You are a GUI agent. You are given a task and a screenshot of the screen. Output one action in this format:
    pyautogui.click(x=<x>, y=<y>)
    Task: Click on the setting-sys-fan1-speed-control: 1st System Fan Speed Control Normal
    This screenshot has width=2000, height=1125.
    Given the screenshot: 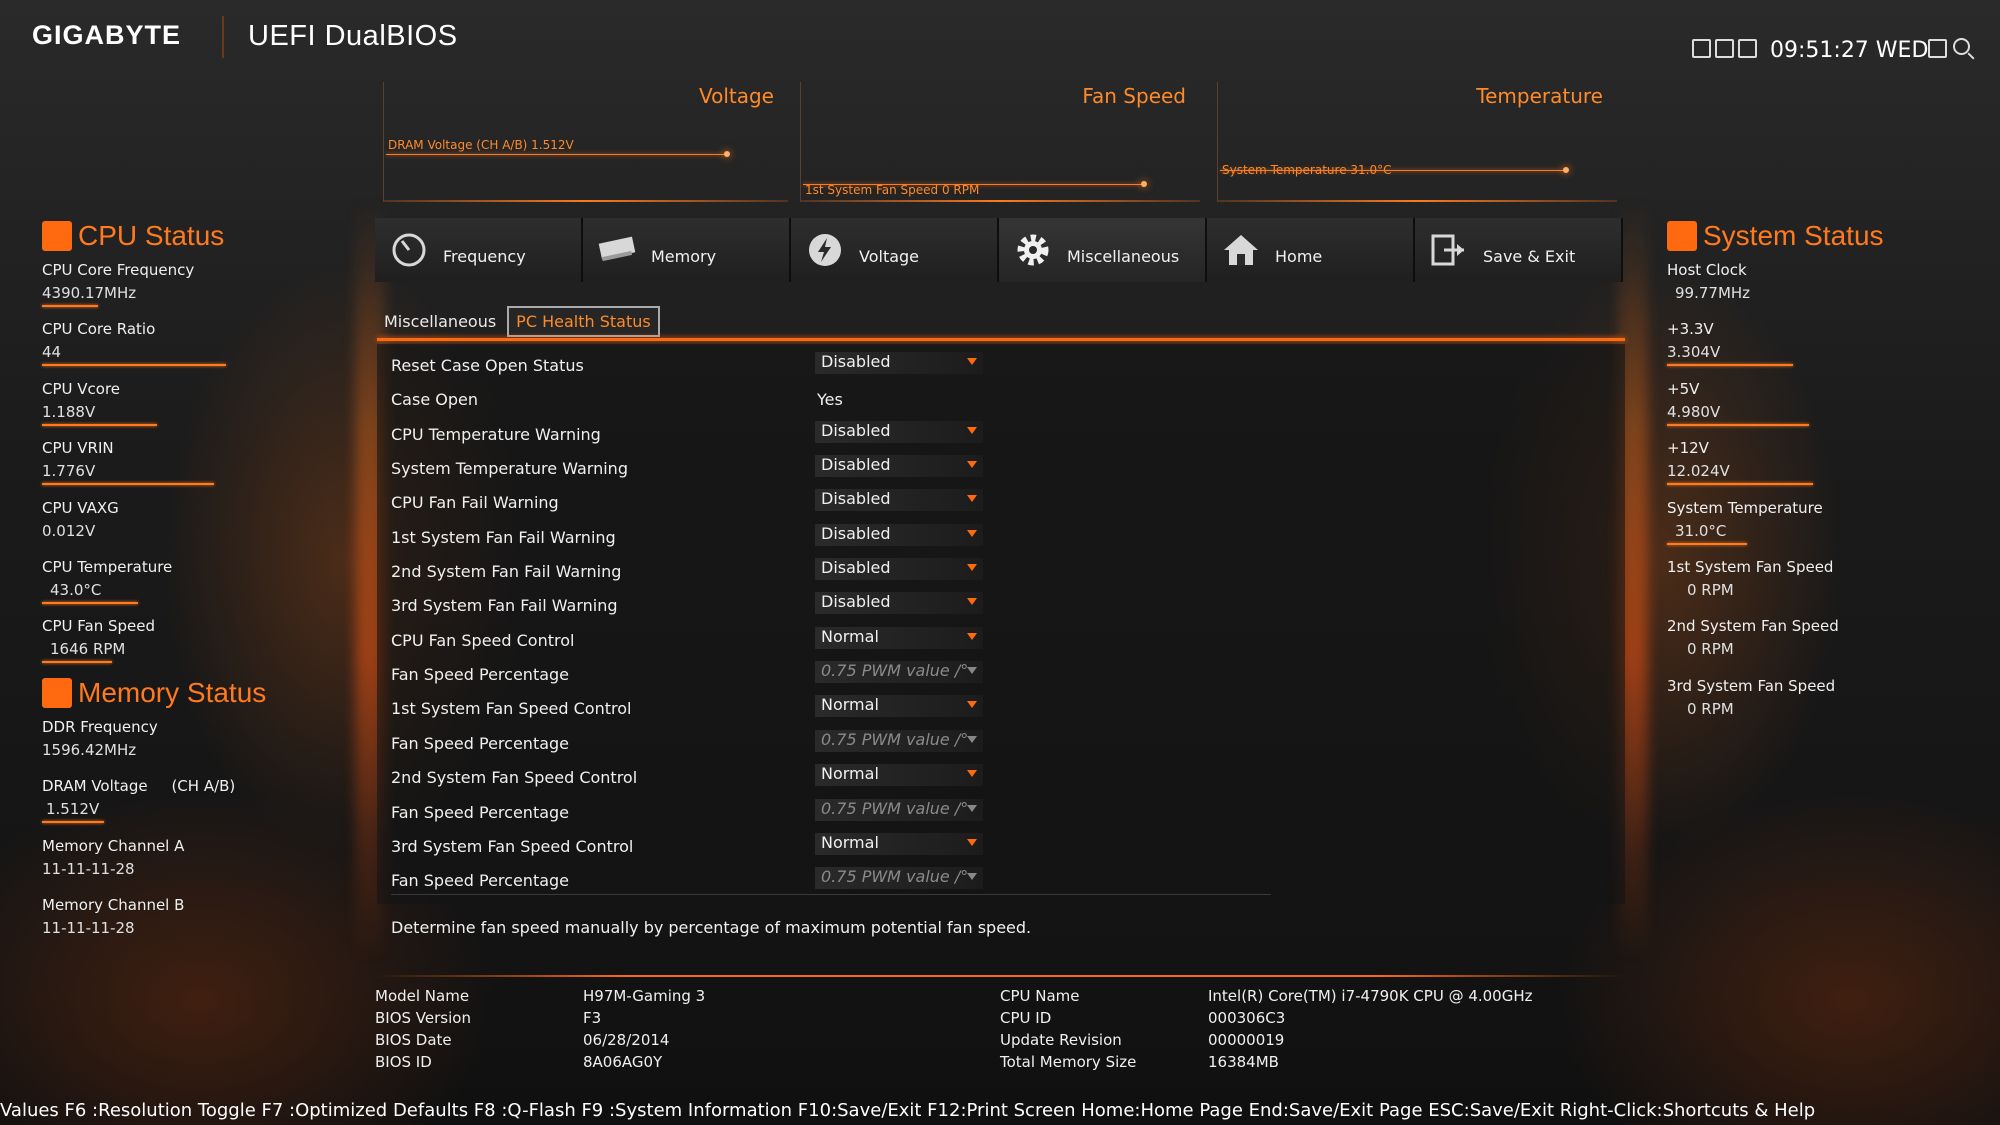 What is the action you would take?
    pyautogui.click(x=891, y=707)
    